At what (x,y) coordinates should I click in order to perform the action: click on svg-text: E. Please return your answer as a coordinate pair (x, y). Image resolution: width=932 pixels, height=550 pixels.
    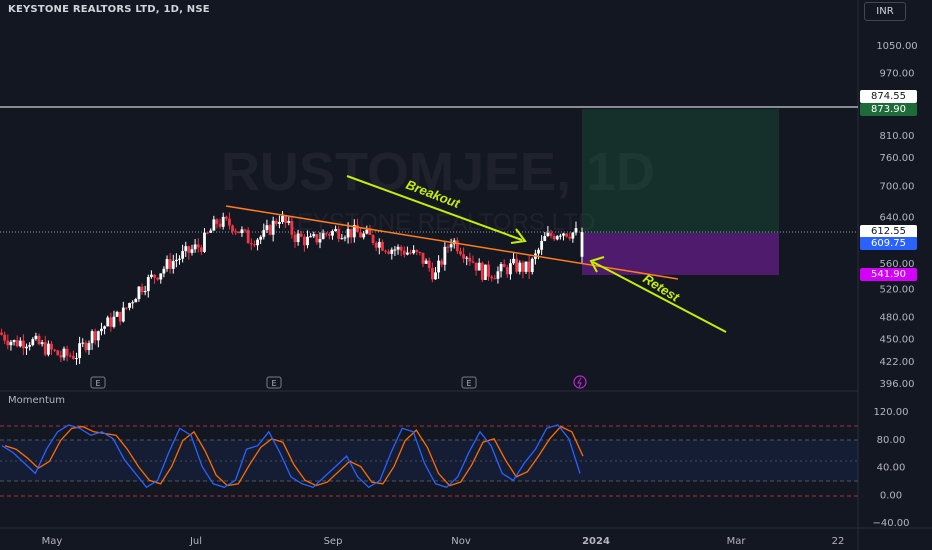
    Looking at the image, I should click on (468, 383).